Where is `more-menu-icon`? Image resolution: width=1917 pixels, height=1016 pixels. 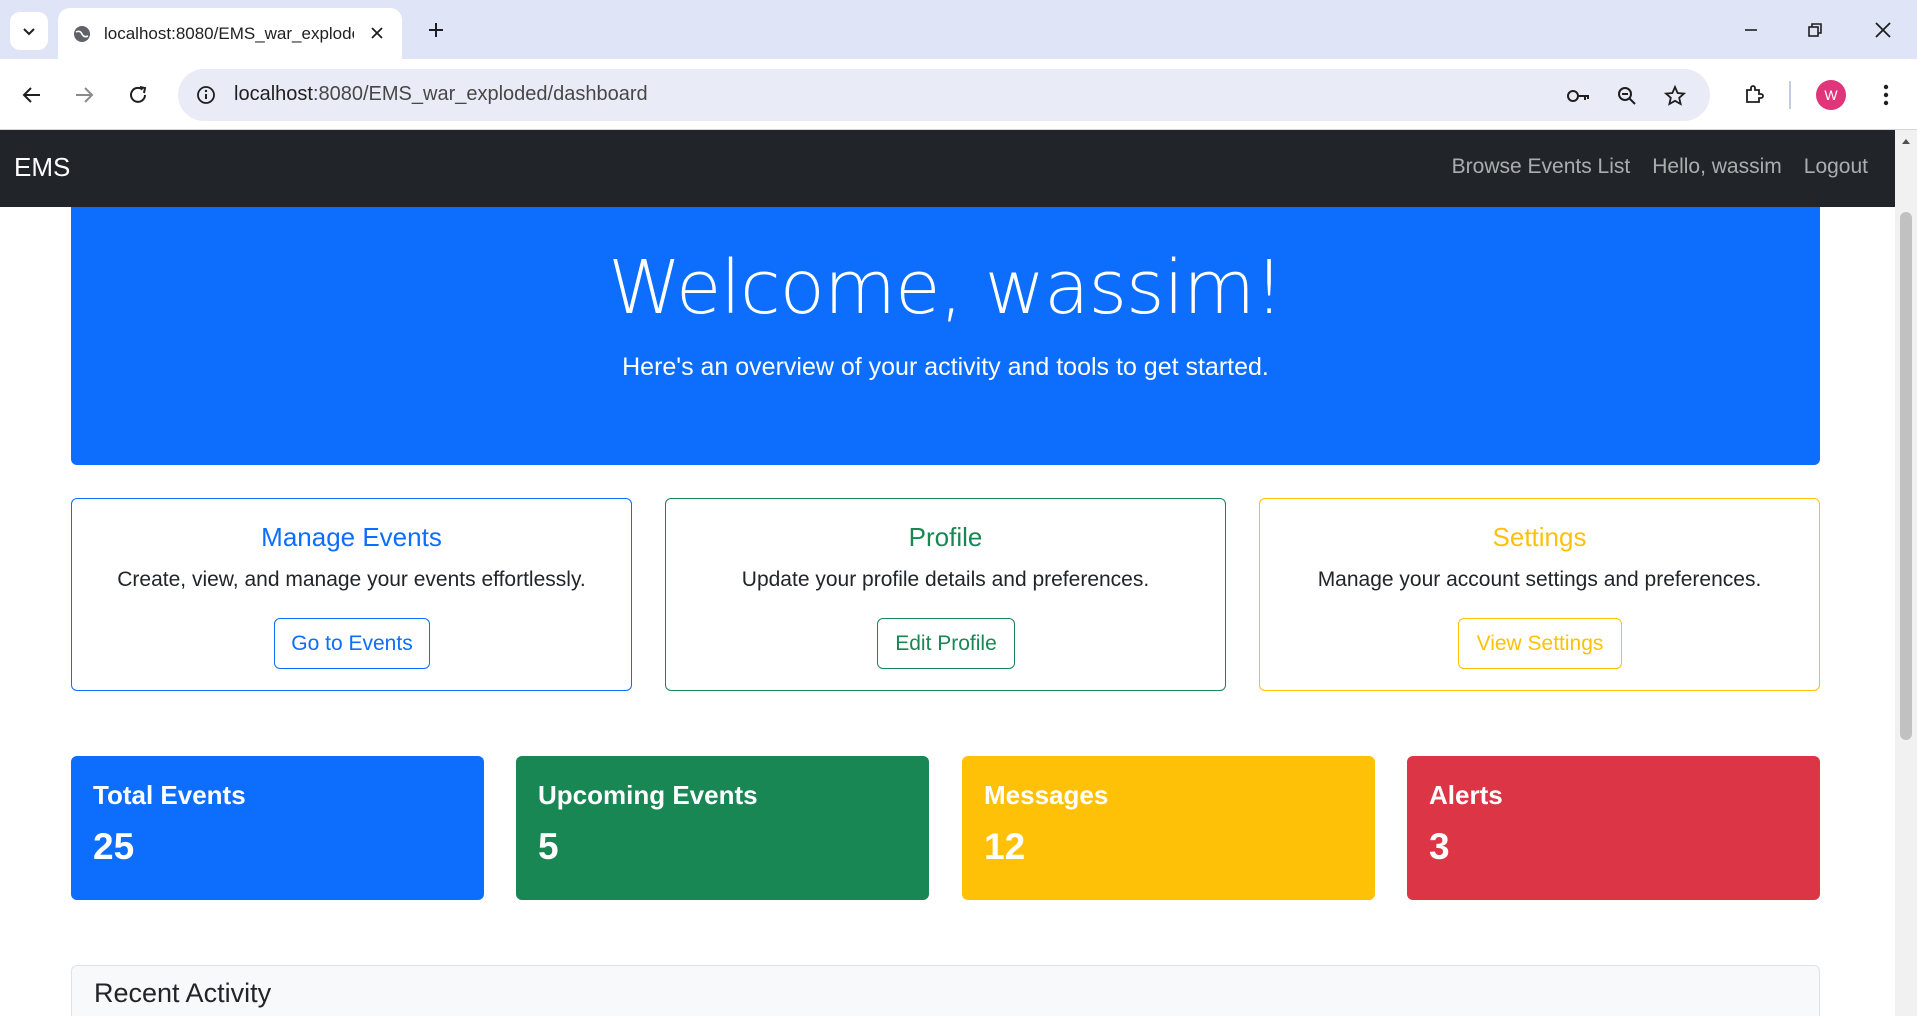 more-menu-icon is located at coordinates (1886, 95).